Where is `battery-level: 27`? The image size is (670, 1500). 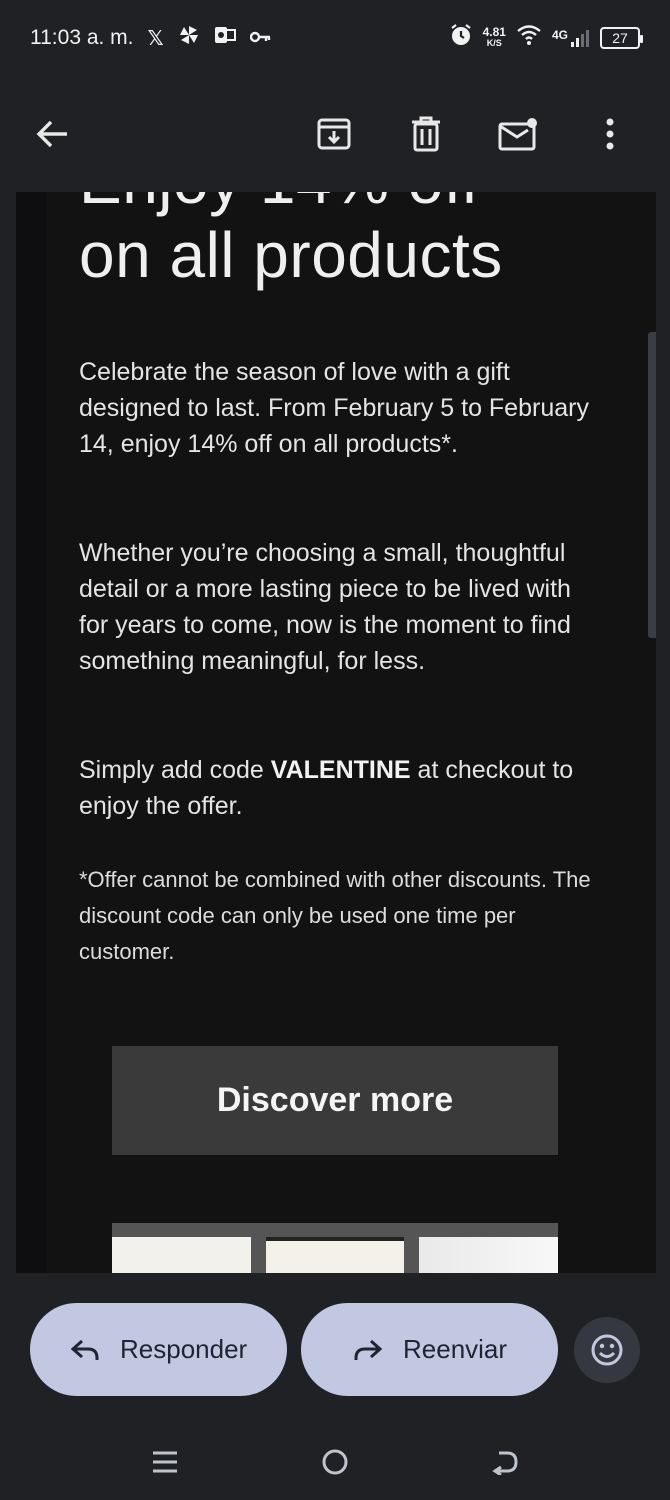
battery-level: 27 is located at coordinates (620, 38).